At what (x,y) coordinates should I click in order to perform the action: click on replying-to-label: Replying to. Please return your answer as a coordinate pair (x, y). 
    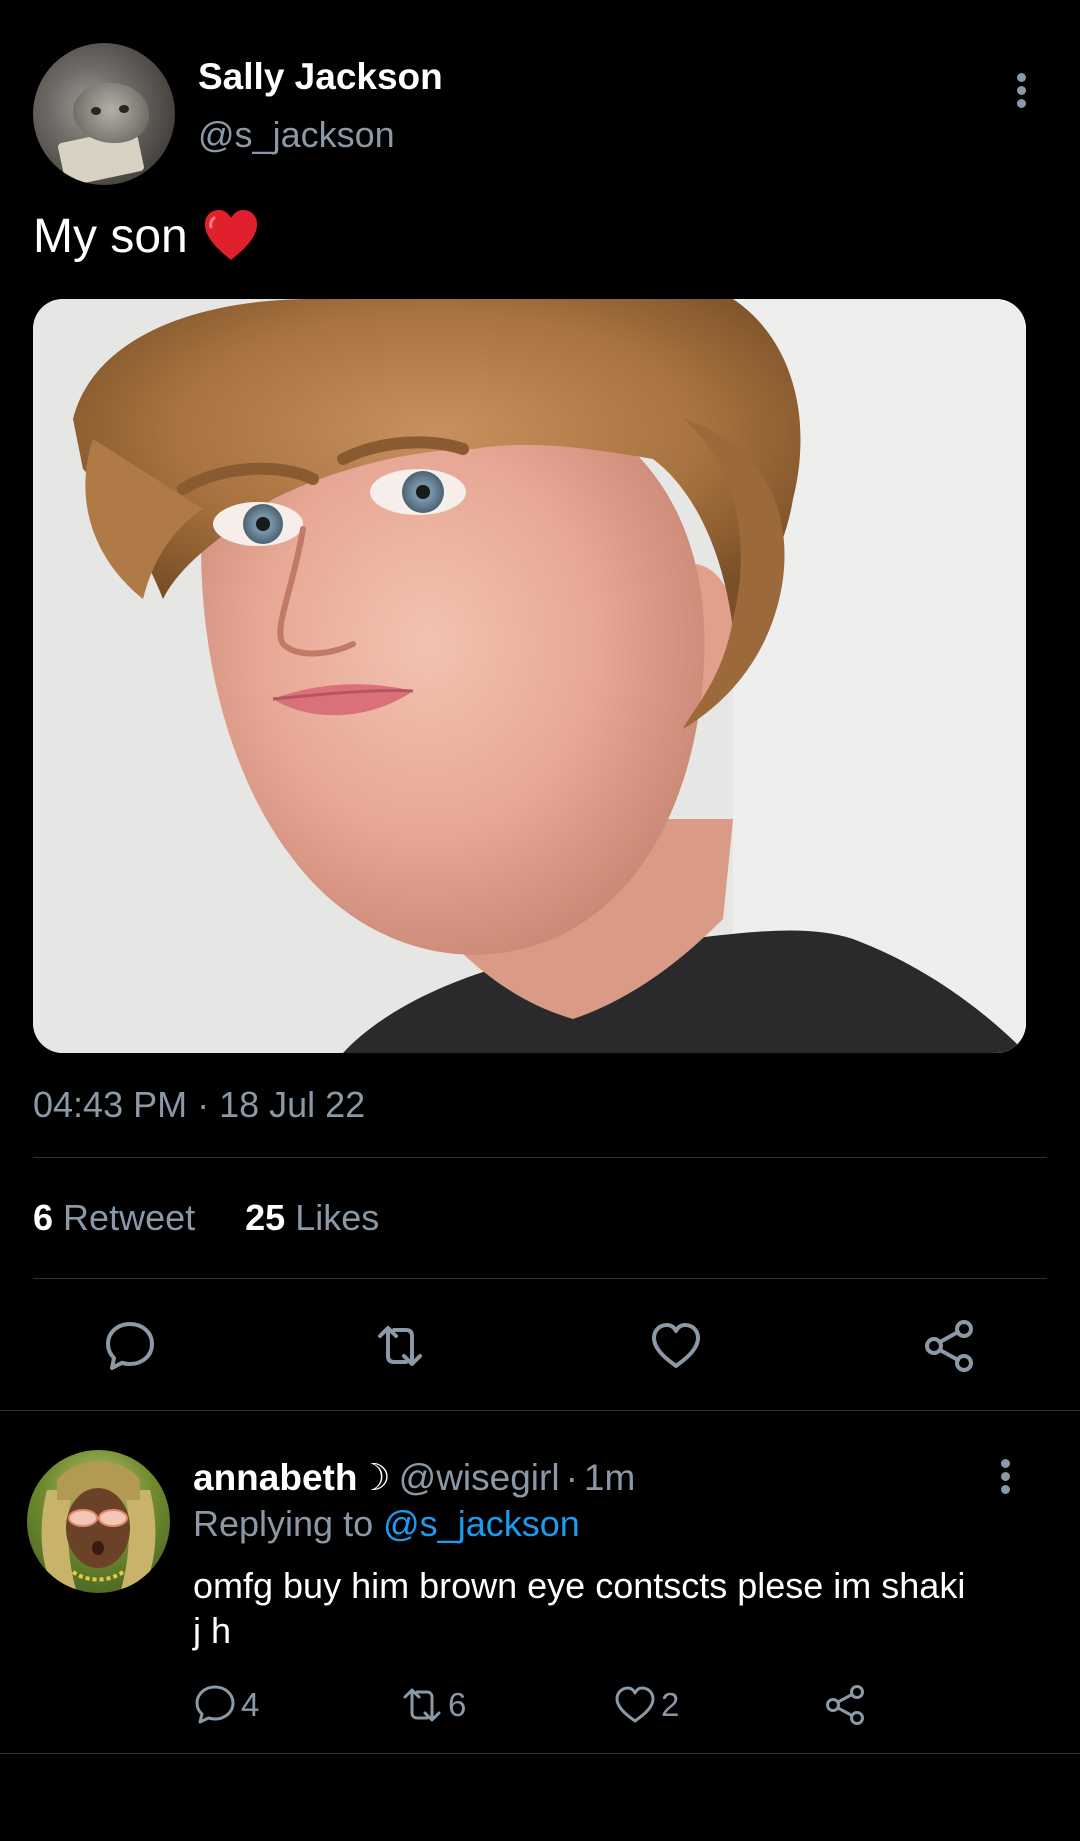
    Looking at the image, I should click on (283, 1523).